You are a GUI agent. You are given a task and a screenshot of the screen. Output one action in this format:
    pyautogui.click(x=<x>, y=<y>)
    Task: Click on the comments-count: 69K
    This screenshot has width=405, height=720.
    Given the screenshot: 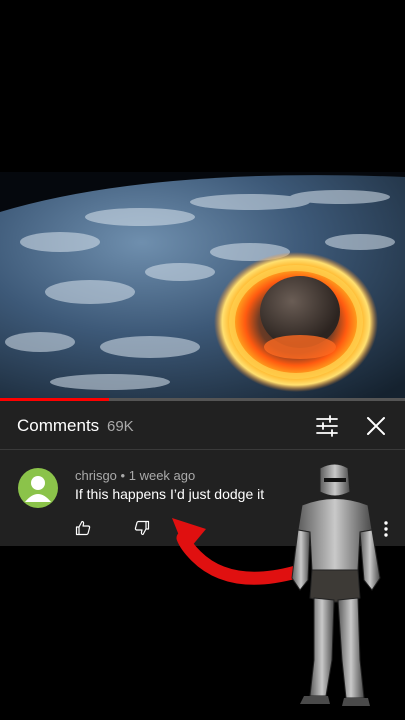 What is the action you would take?
    pyautogui.click(x=120, y=426)
    